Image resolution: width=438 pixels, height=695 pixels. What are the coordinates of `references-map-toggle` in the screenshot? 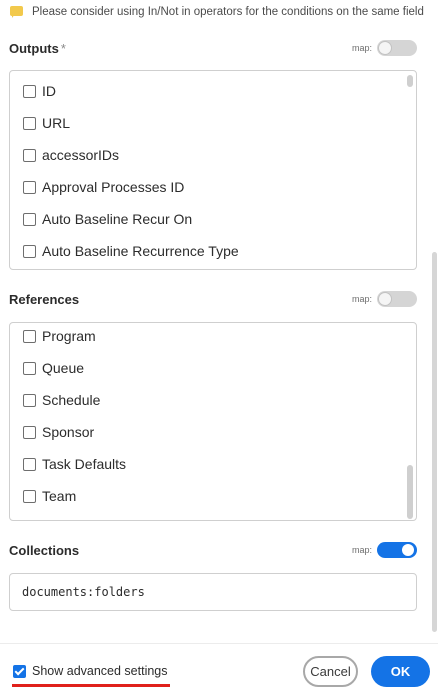 It's located at (397, 299).